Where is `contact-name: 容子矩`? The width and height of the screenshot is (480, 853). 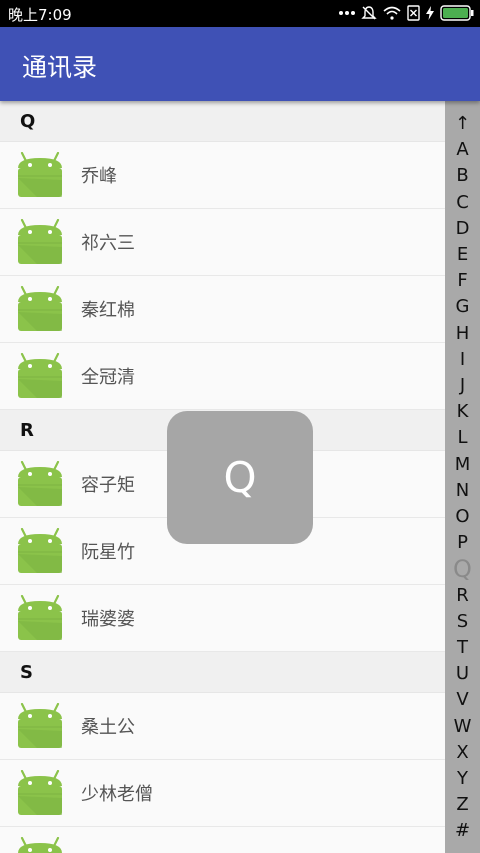
contact-name: 容子矩 is located at coordinates (108, 485).